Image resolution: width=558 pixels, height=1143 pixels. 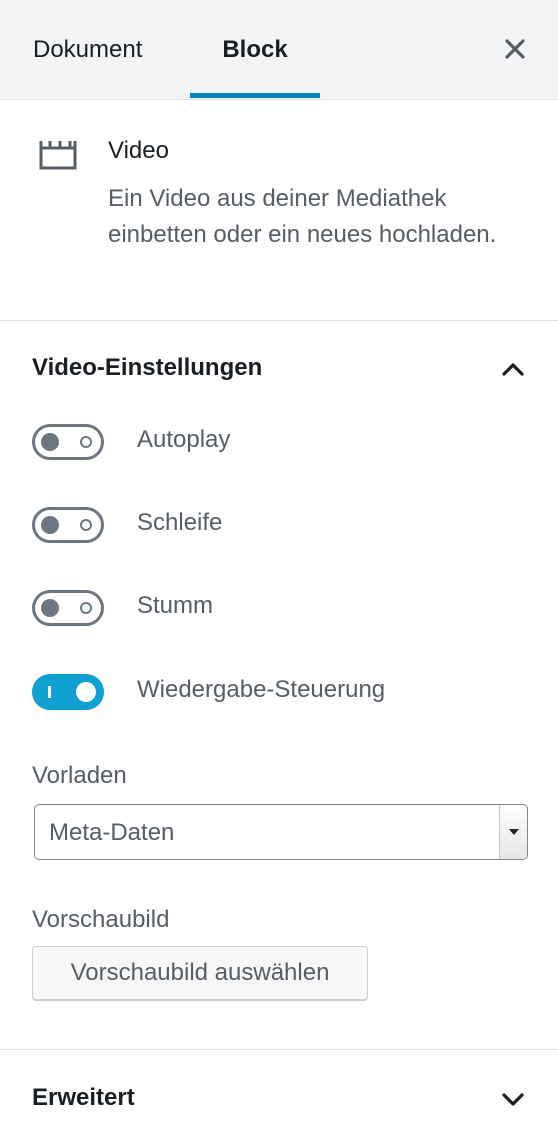 I want to click on select-poster-button: Vorschaubild auswählen, so click(x=200, y=973).